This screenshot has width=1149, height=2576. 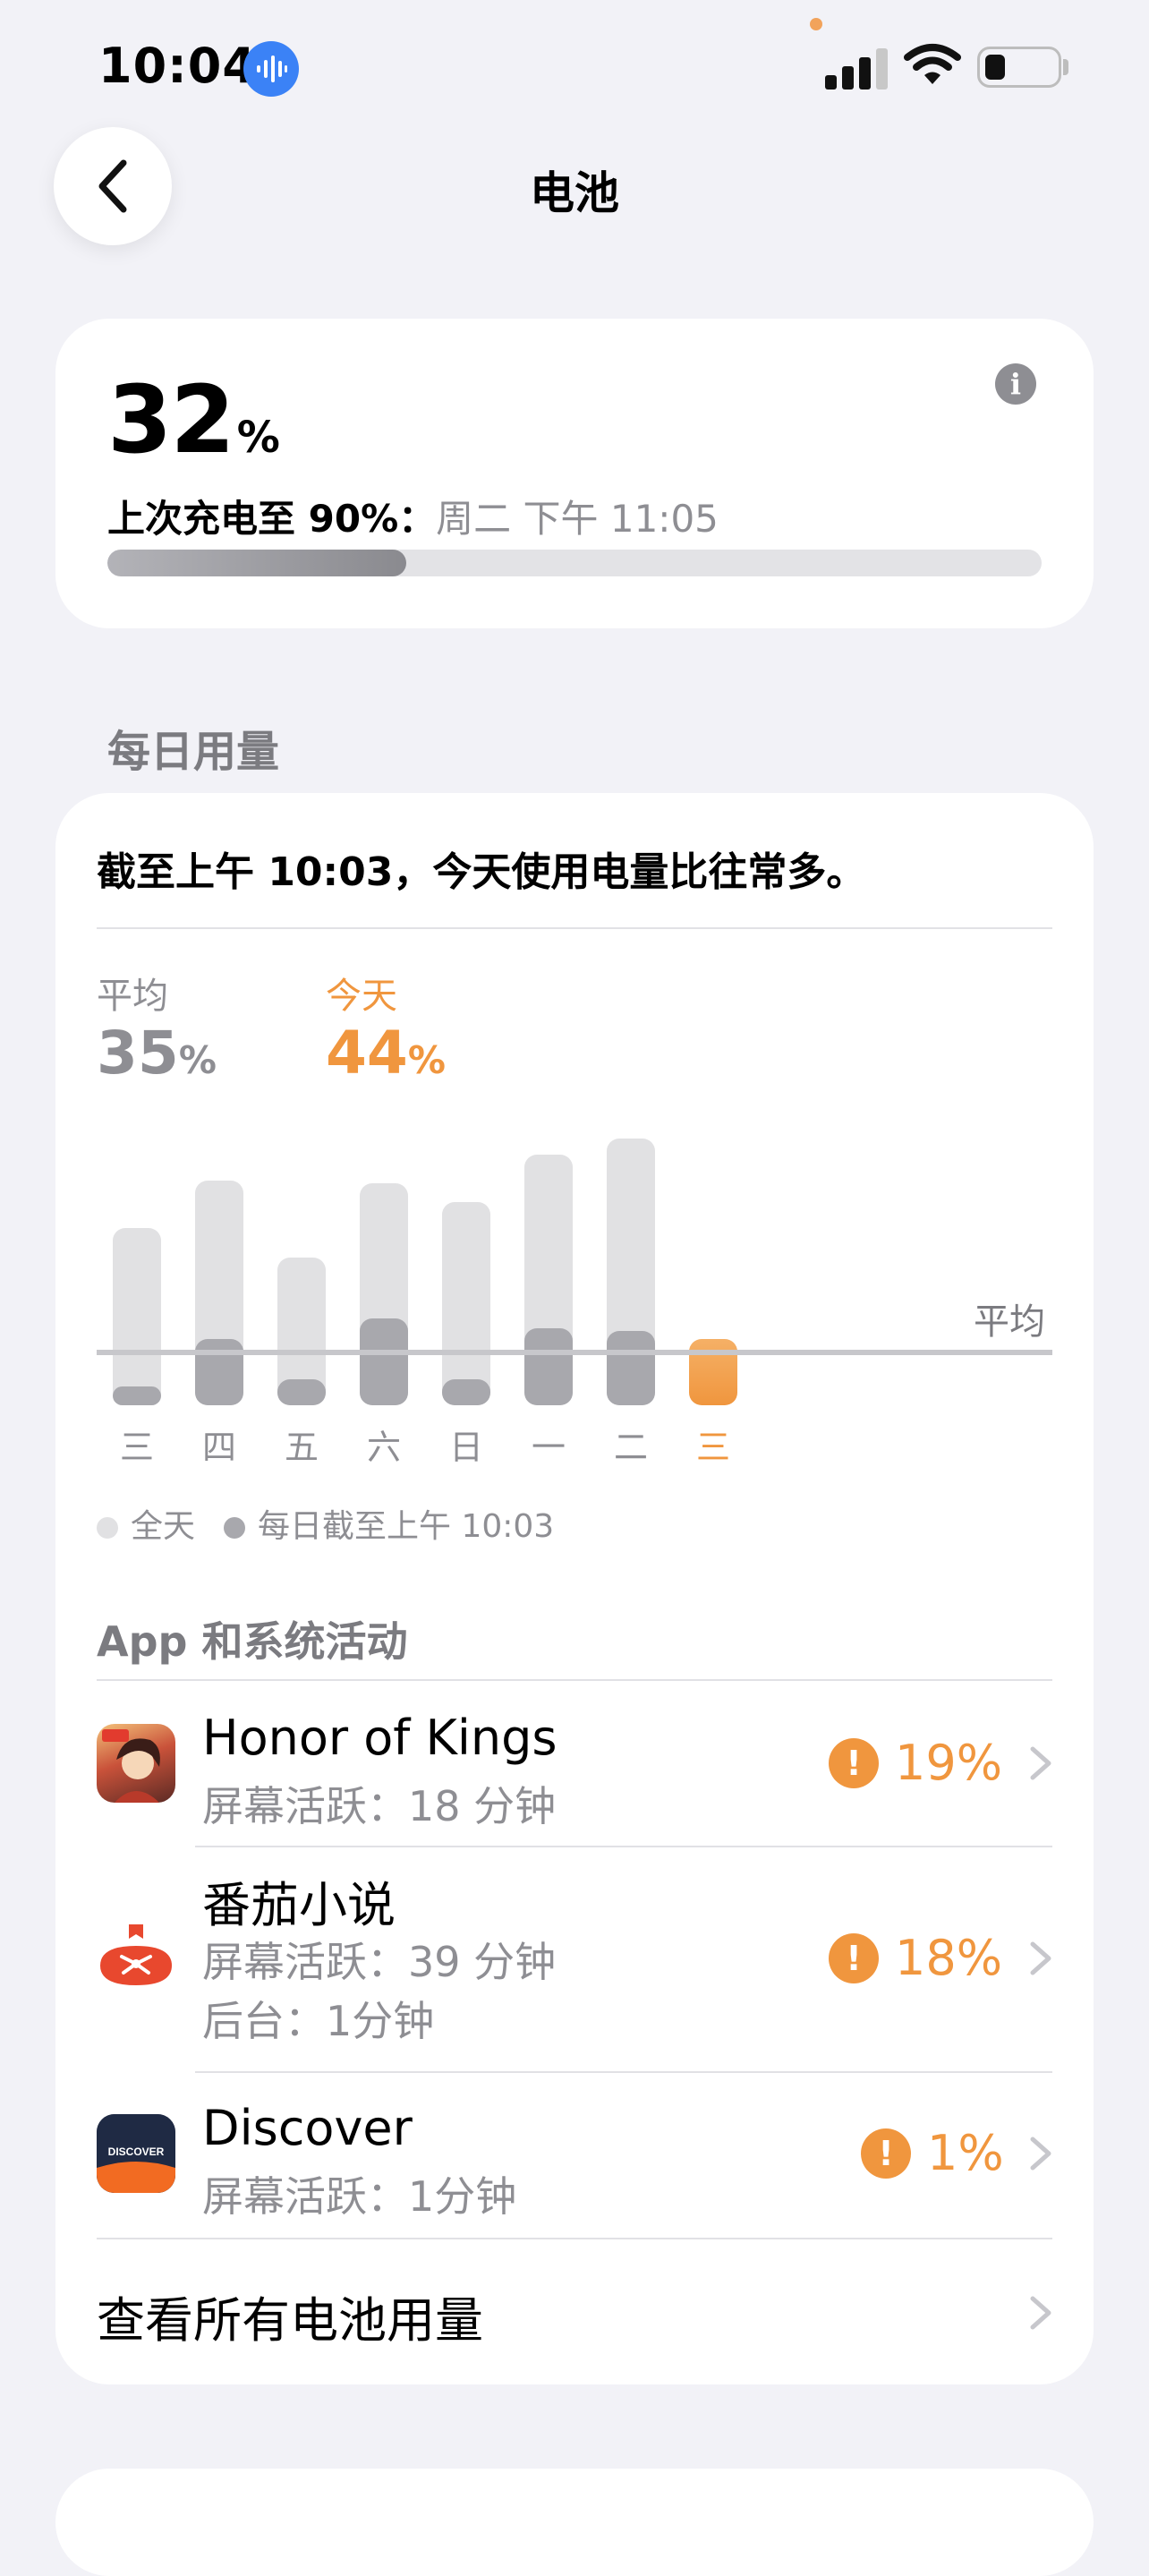 I want to click on last-charge-time: 周二 下午 11:05, so click(x=577, y=519).